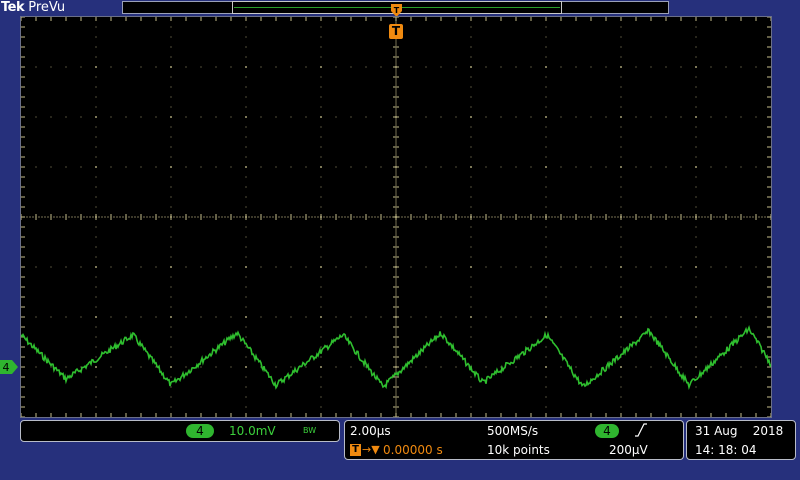  Describe the element at coordinates (518, 450) in the screenshot. I see `record-length: 10k points` at that location.